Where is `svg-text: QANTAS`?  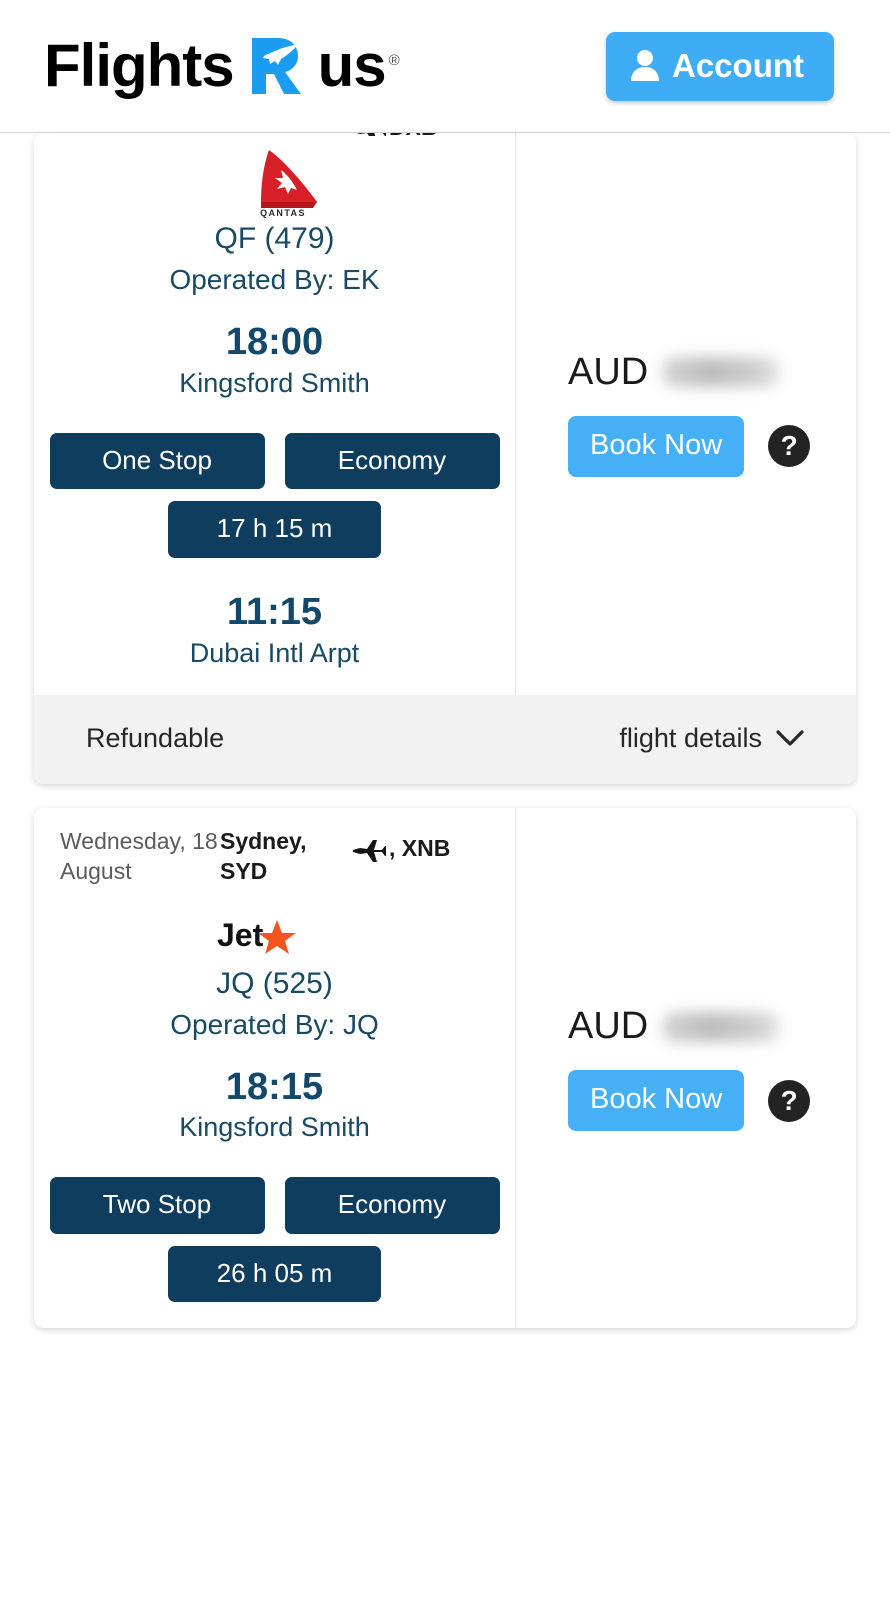
svg-text: QANTAS is located at coordinates (283, 213).